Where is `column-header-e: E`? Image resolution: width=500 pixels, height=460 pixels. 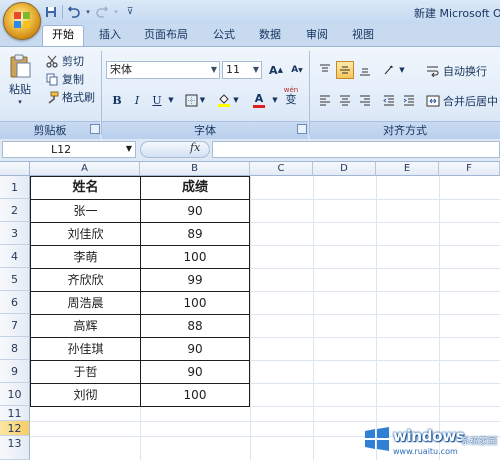 column-header-e: E is located at coordinates (407, 169).